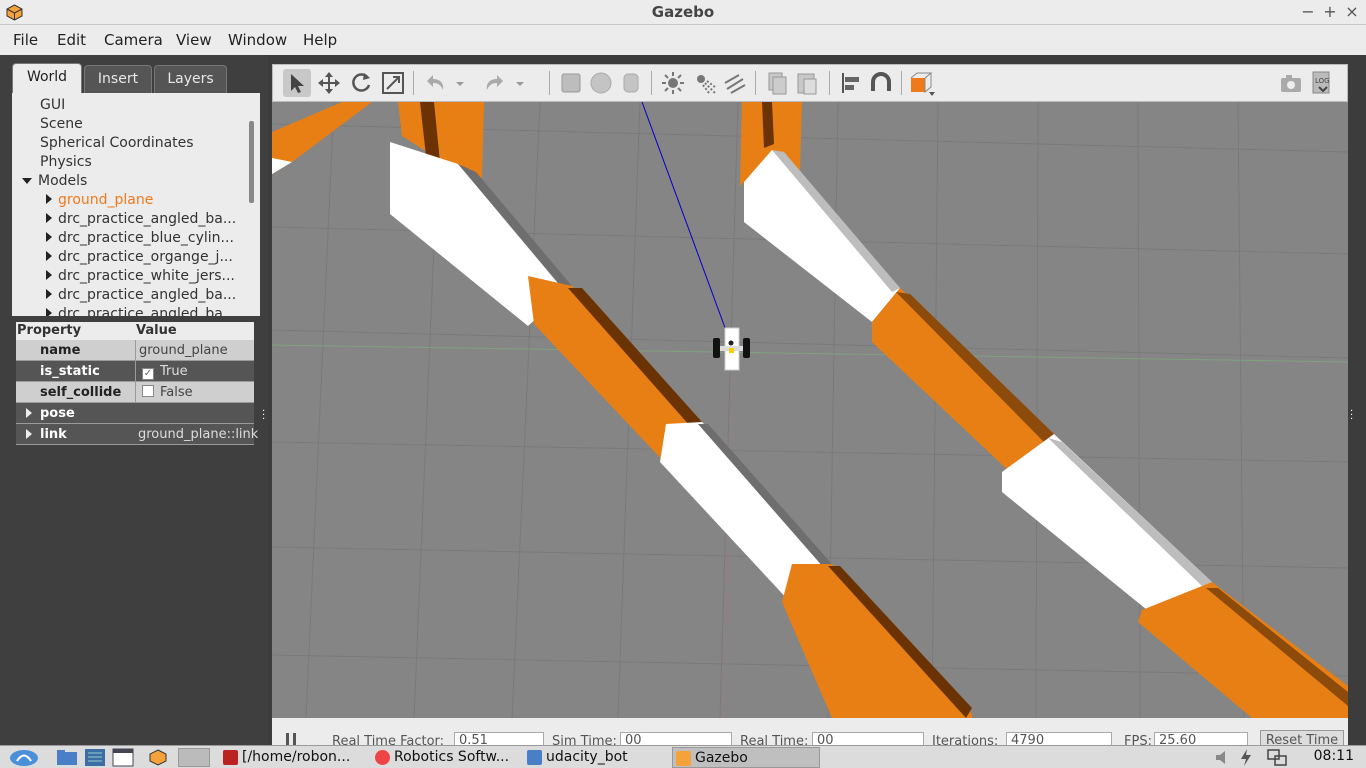 This screenshot has width=1366, height=768. What do you see at coordinates (320, 40) in the screenshot?
I see `menu-help: Help` at bounding box center [320, 40].